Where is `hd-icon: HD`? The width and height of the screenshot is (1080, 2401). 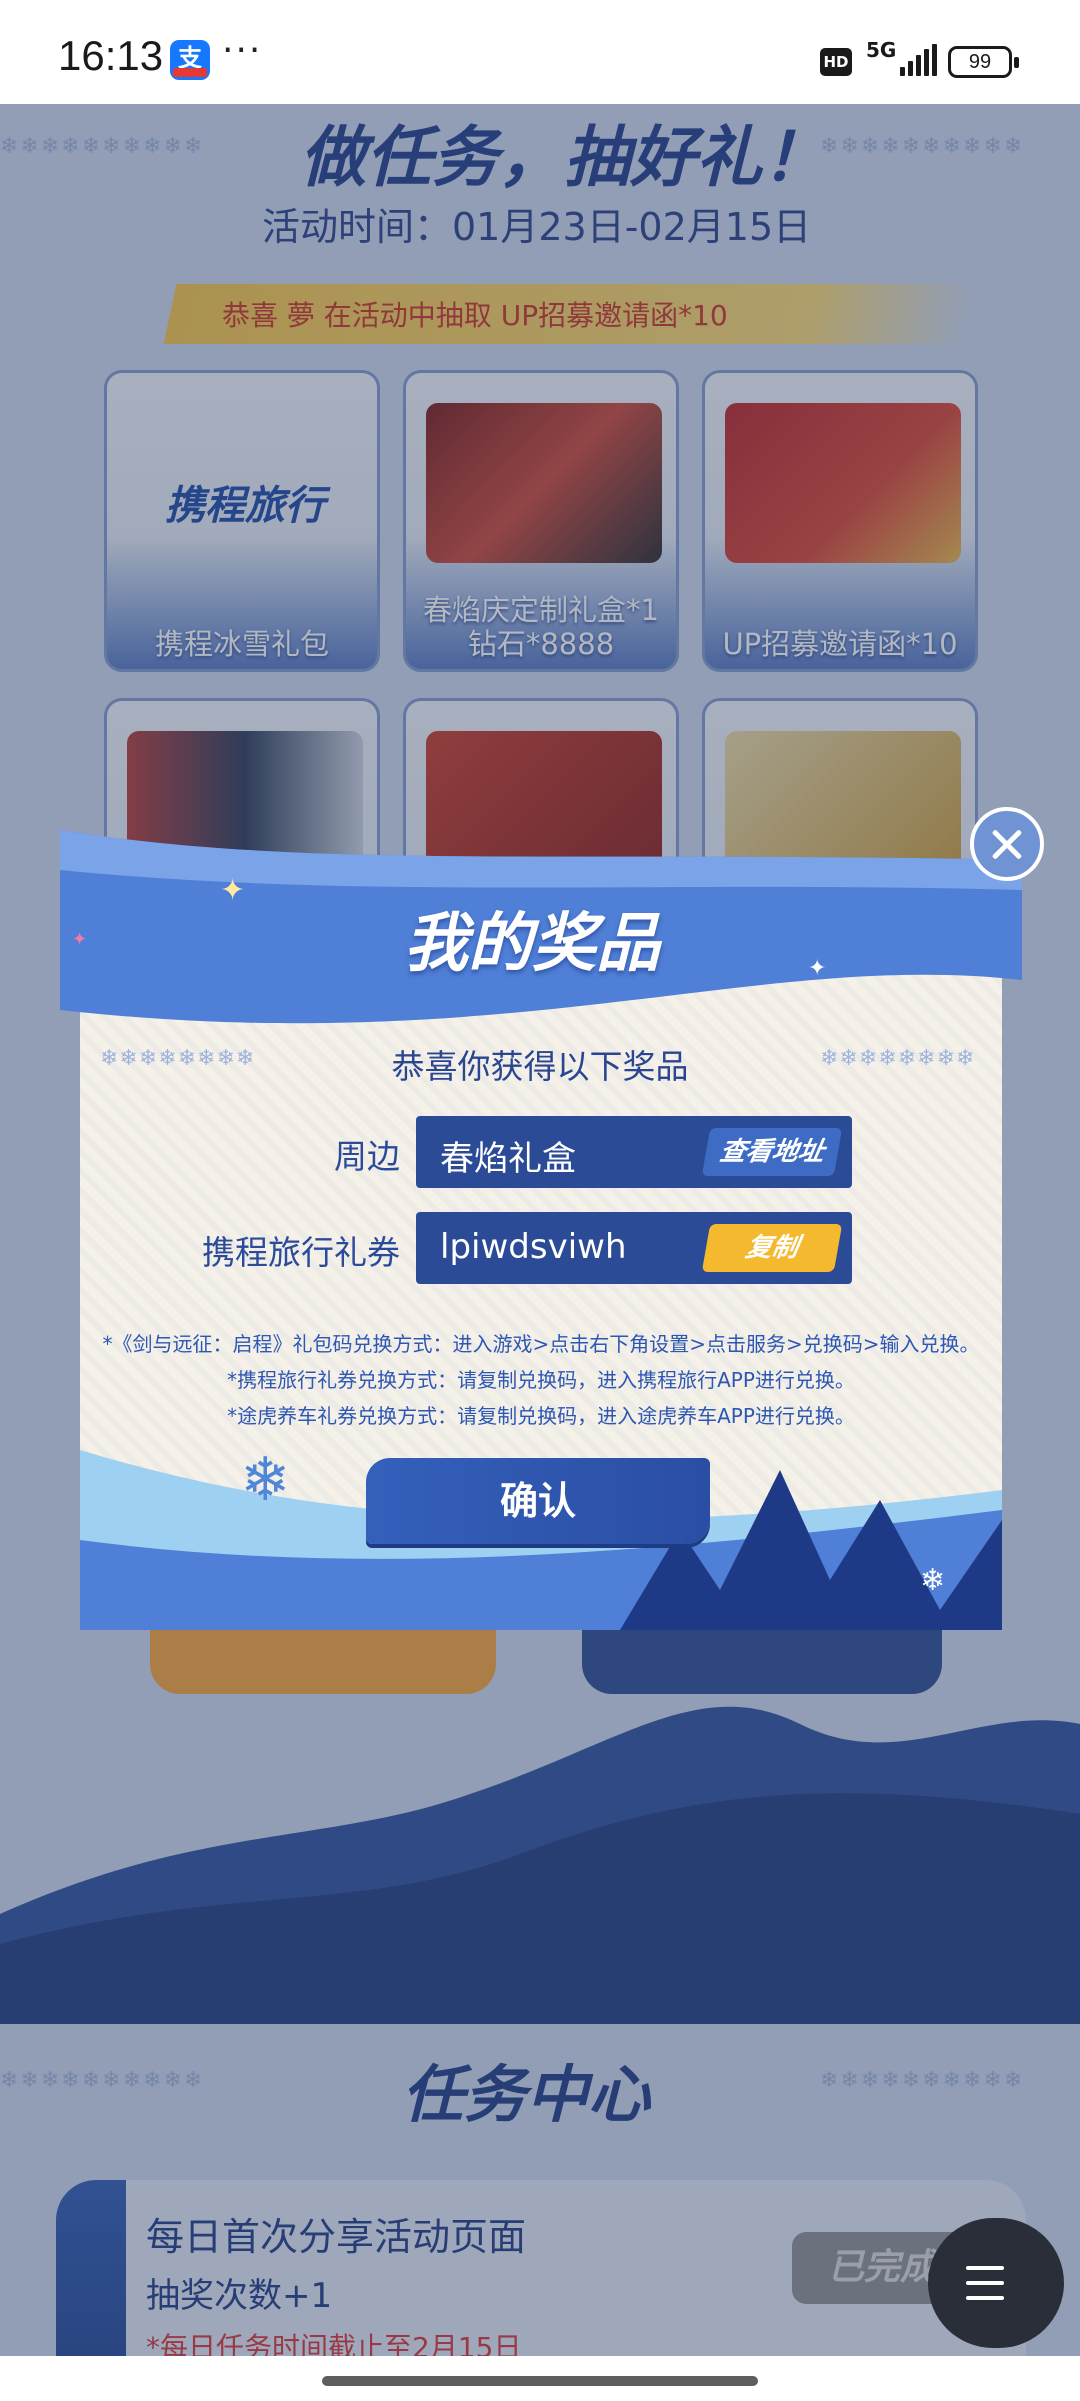 hd-icon: HD is located at coordinates (836, 62).